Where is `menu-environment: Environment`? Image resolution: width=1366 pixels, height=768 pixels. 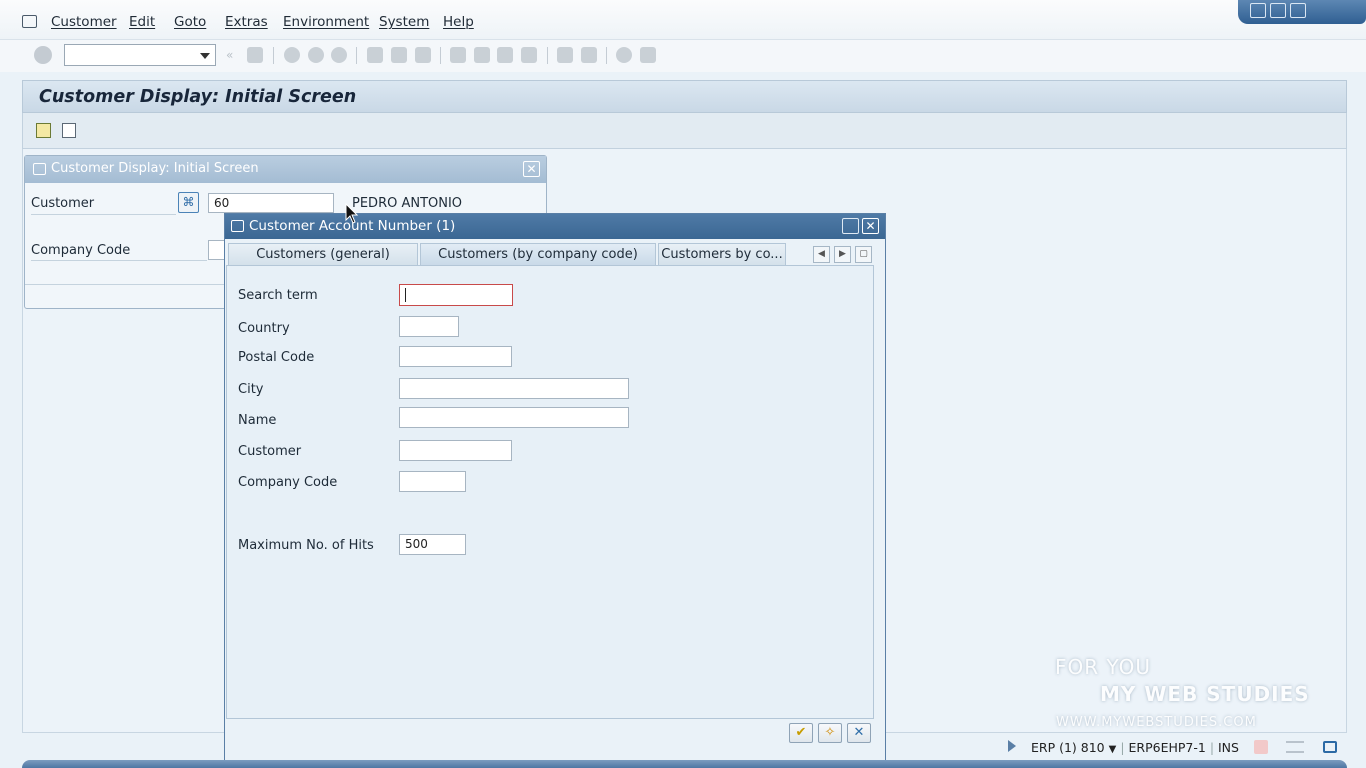 menu-environment: Environment is located at coordinates (326, 22).